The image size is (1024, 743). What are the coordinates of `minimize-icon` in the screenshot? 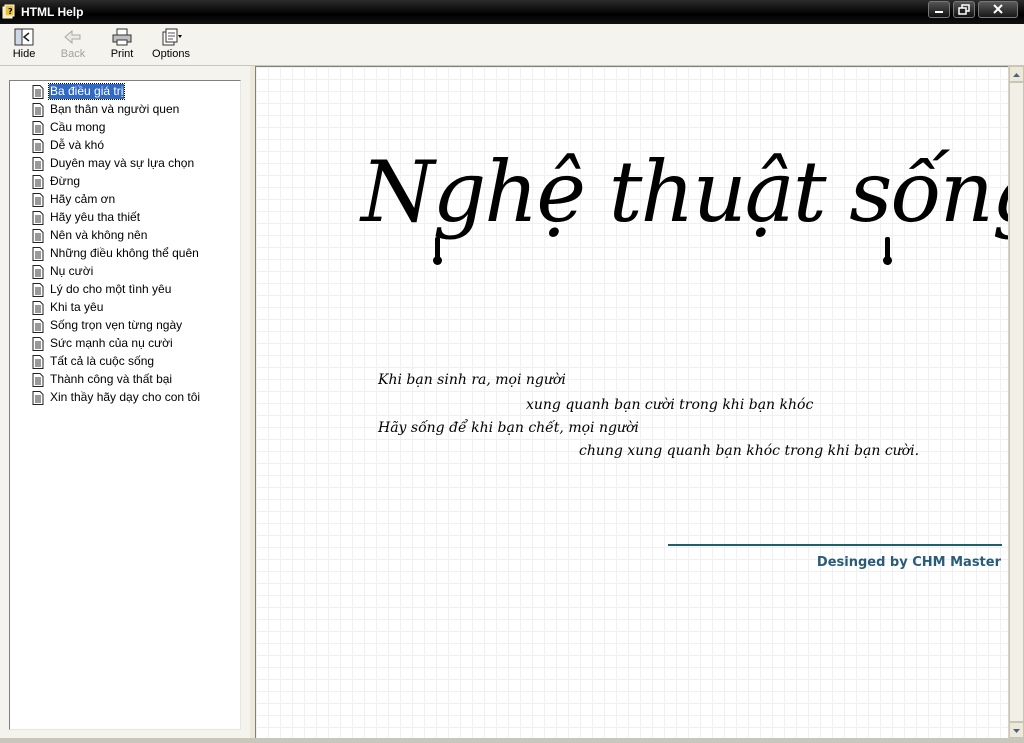 It's located at (939, 12).